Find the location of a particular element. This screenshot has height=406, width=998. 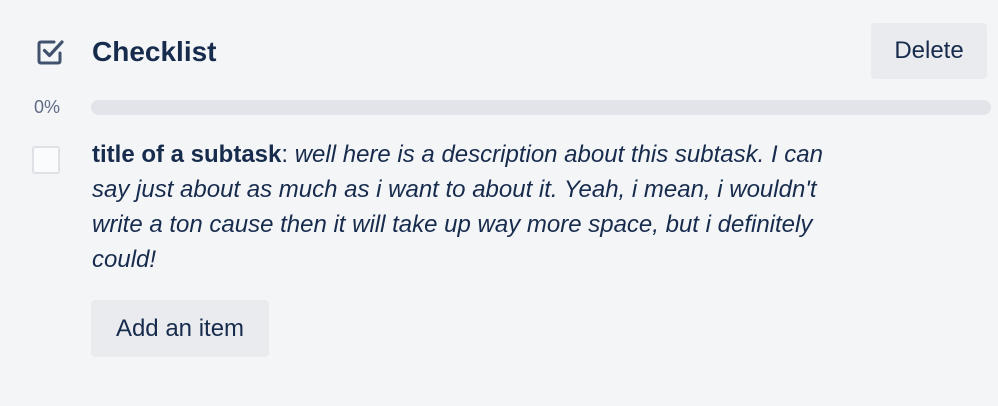

add-item-button: Add an item is located at coordinates (180, 328).